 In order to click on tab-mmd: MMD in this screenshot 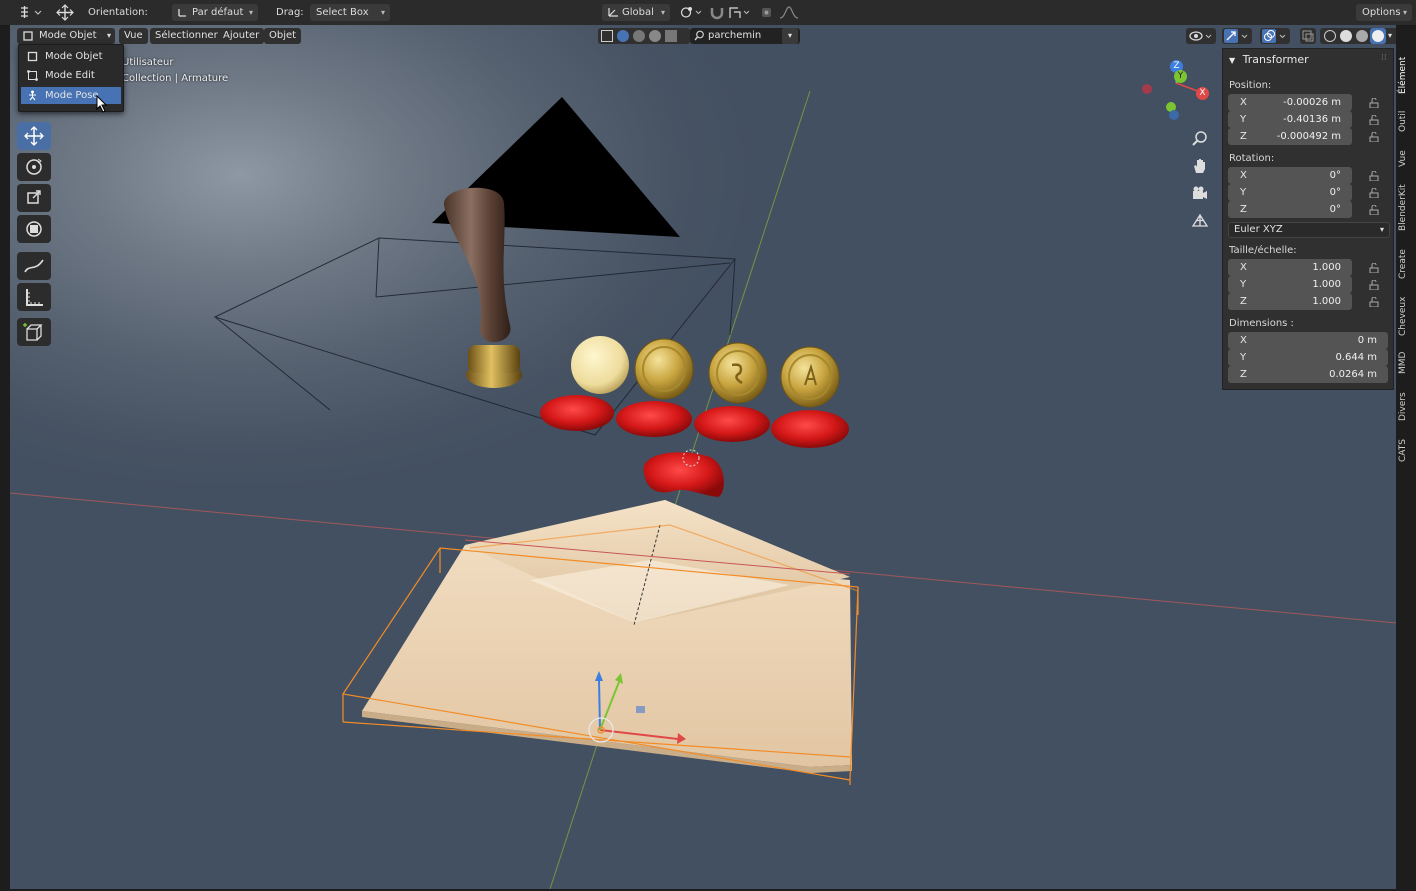, I will do `click(1406, 363)`.